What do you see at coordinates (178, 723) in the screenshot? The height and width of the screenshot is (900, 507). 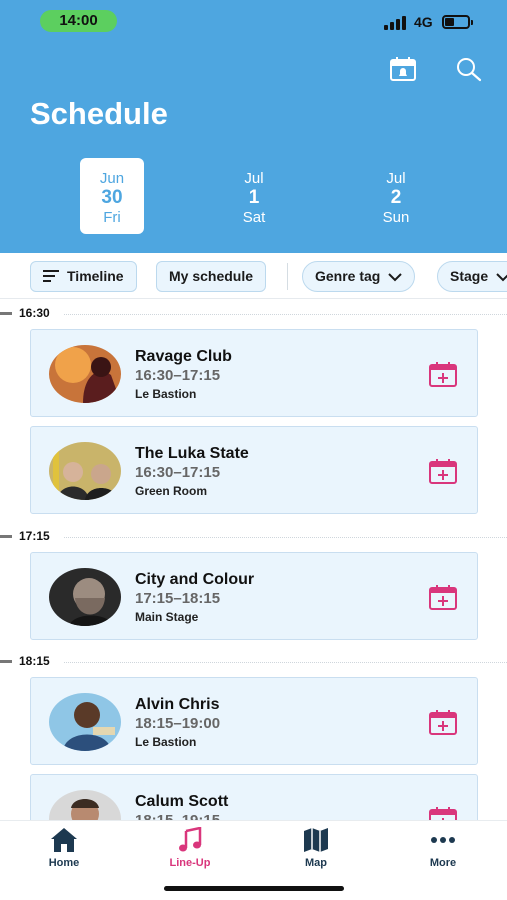 I see `act-times: 18:15–19:00` at bounding box center [178, 723].